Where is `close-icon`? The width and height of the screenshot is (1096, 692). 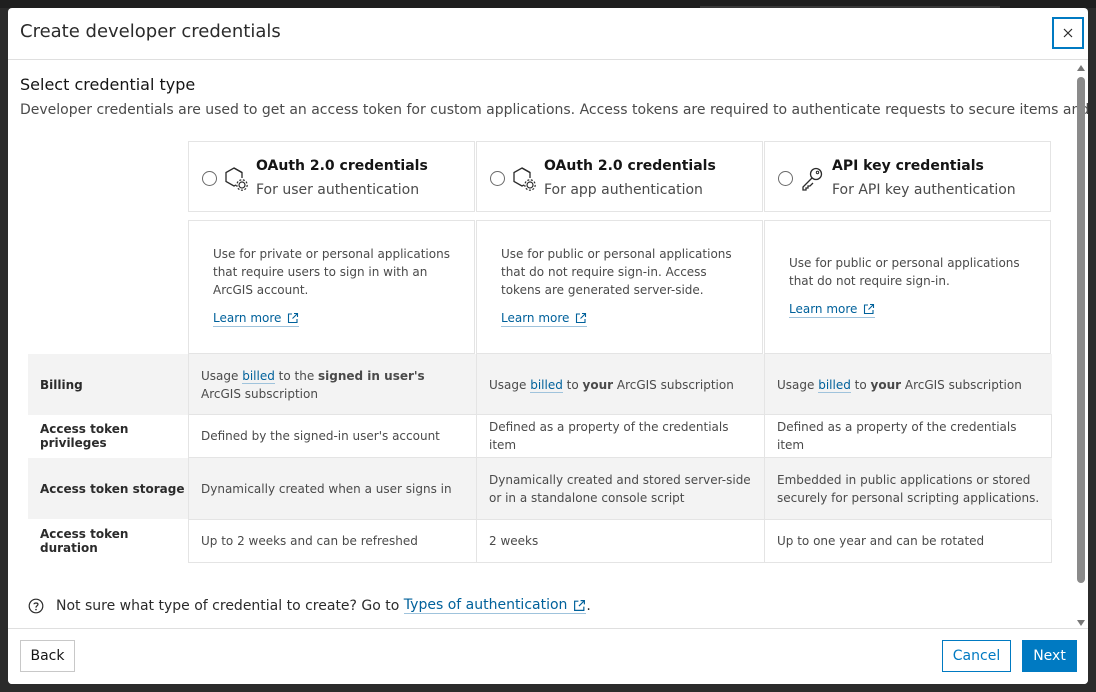 close-icon is located at coordinates (1068, 33).